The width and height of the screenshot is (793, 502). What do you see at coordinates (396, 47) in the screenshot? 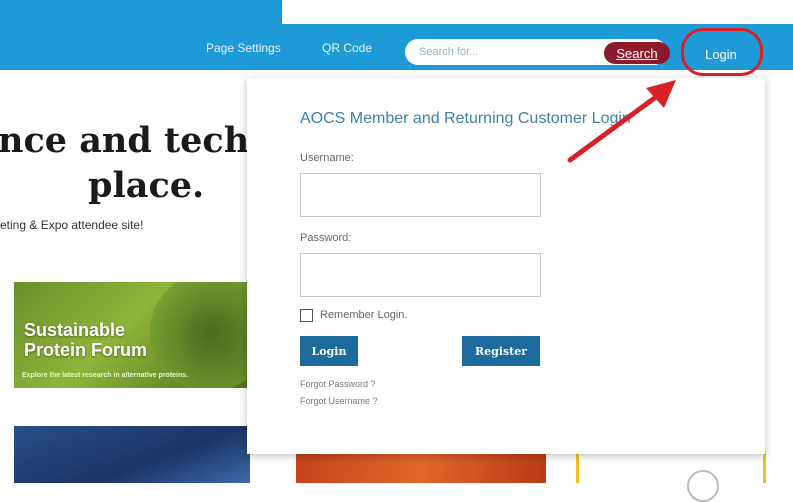
I see `top-navigation-bar` at bounding box center [396, 47].